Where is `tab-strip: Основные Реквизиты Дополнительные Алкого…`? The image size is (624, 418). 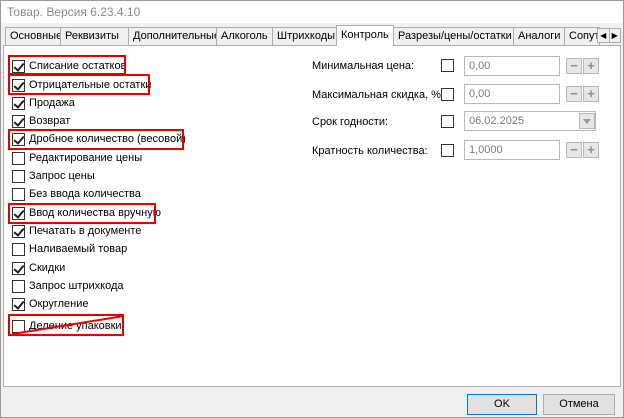 tab-strip: Основные Реквизиты Дополнительные Алкого… is located at coordinates (313, 35).